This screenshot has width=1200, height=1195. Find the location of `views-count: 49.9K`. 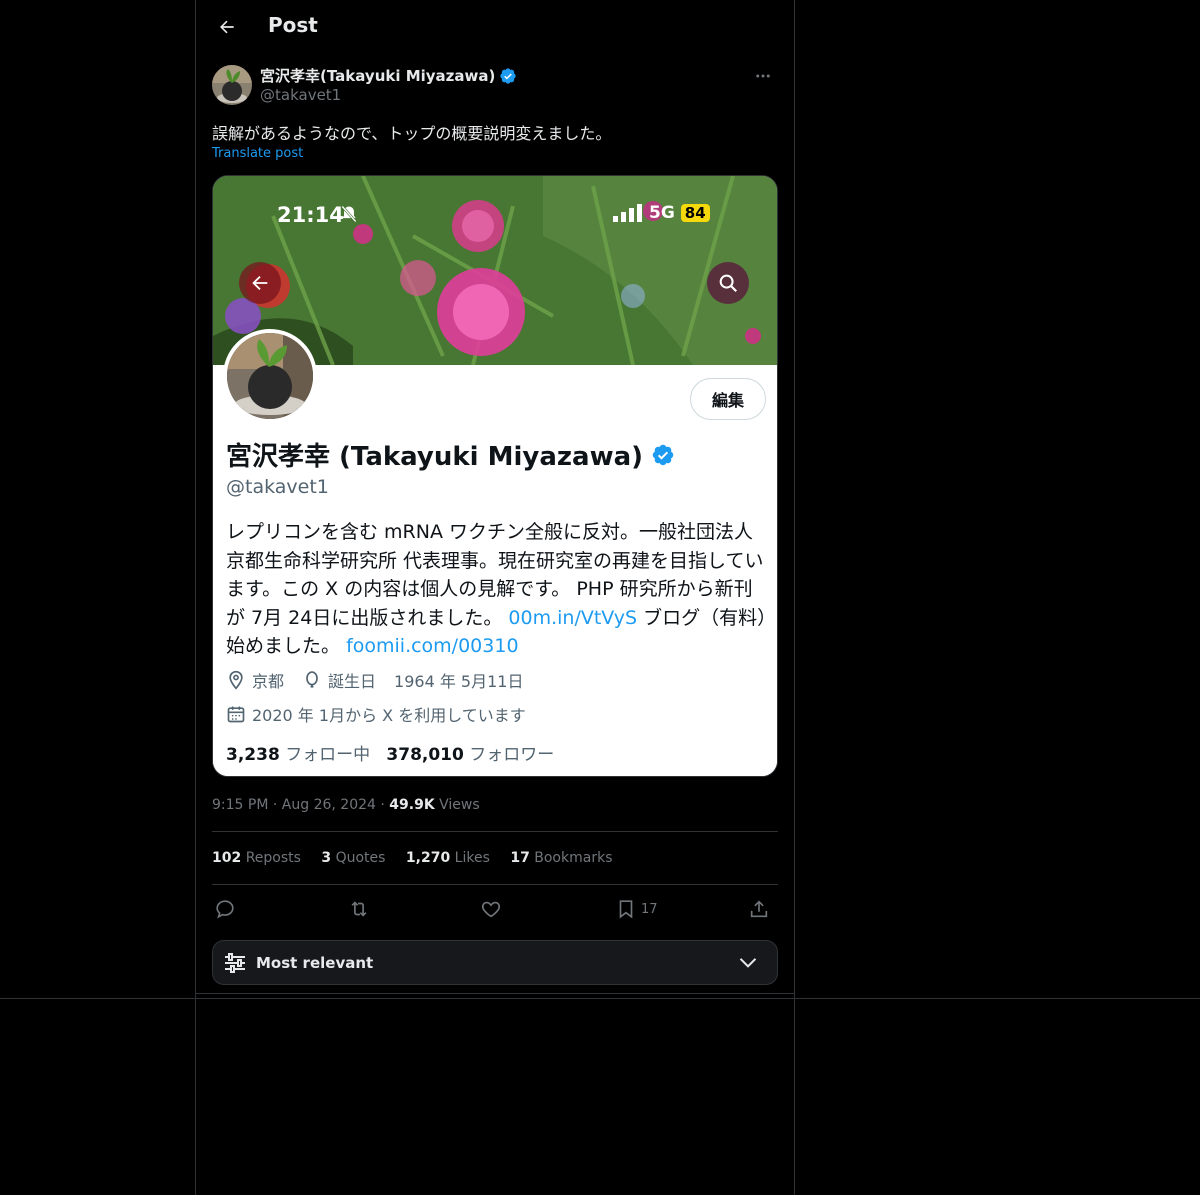

views-count: 49.9K is located at coordinates (412, 805).